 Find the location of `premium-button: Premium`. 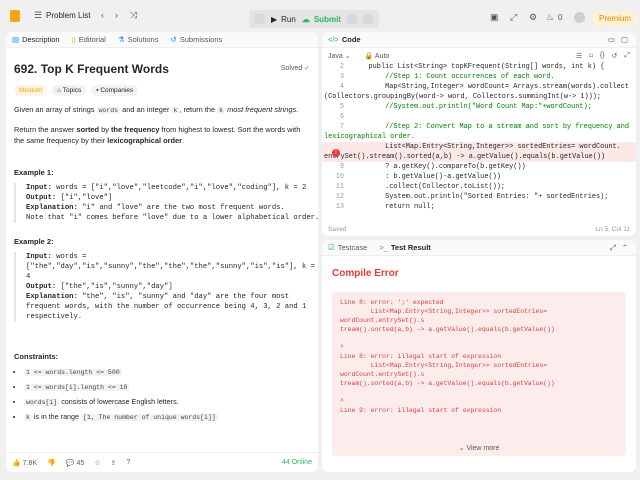

premium-button: Premium is located at coordinates (615, 18).